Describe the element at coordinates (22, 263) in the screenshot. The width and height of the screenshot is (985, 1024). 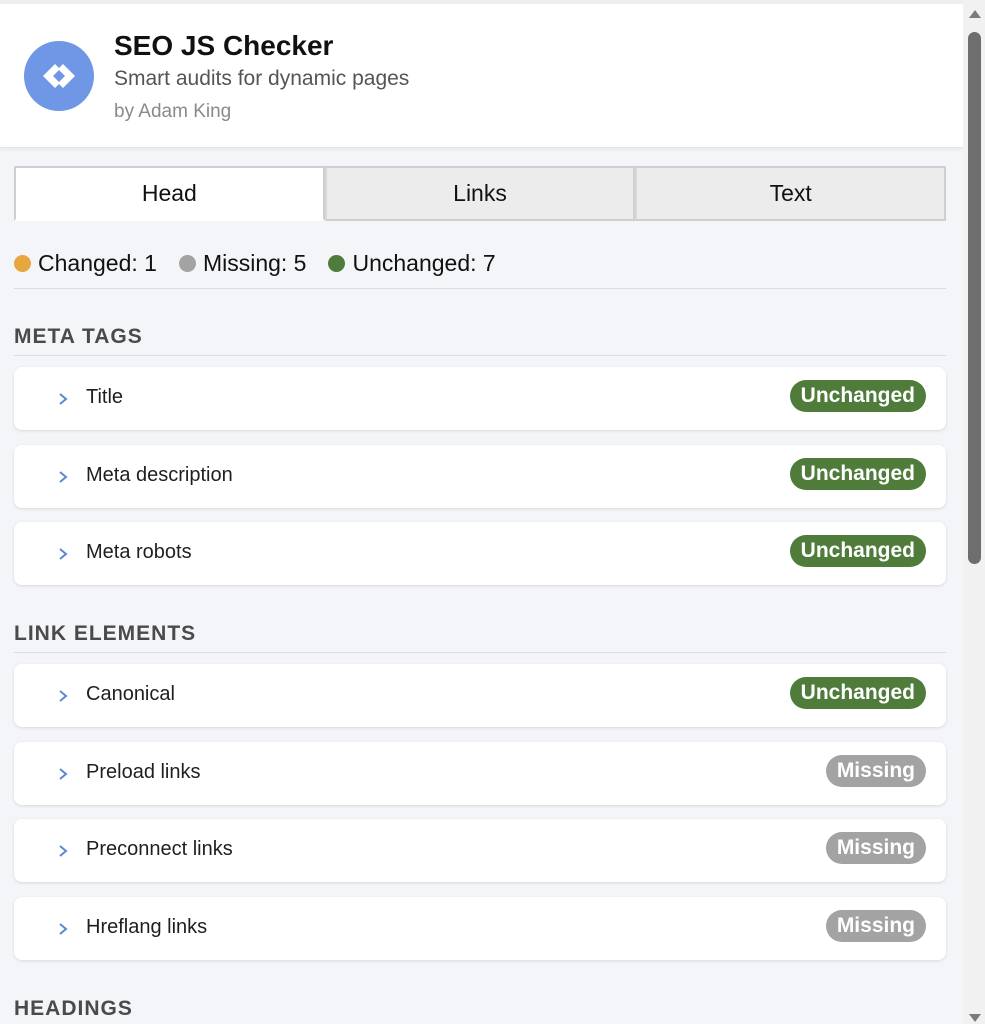
I see `changed-dot-icon` at that location.